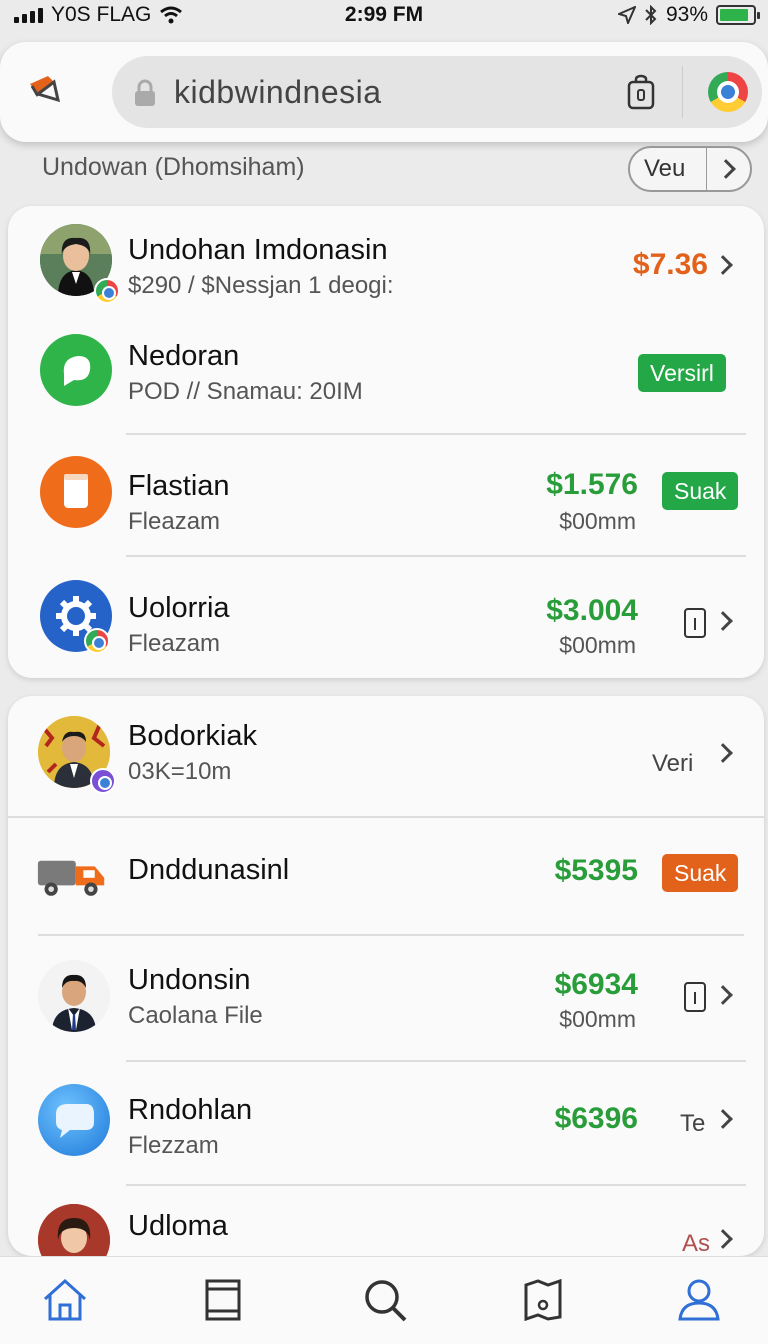 Image resolution: width=768 pixels, height=1344 pixels. I want to click on messenger-badge-icon, so click(103, 781).